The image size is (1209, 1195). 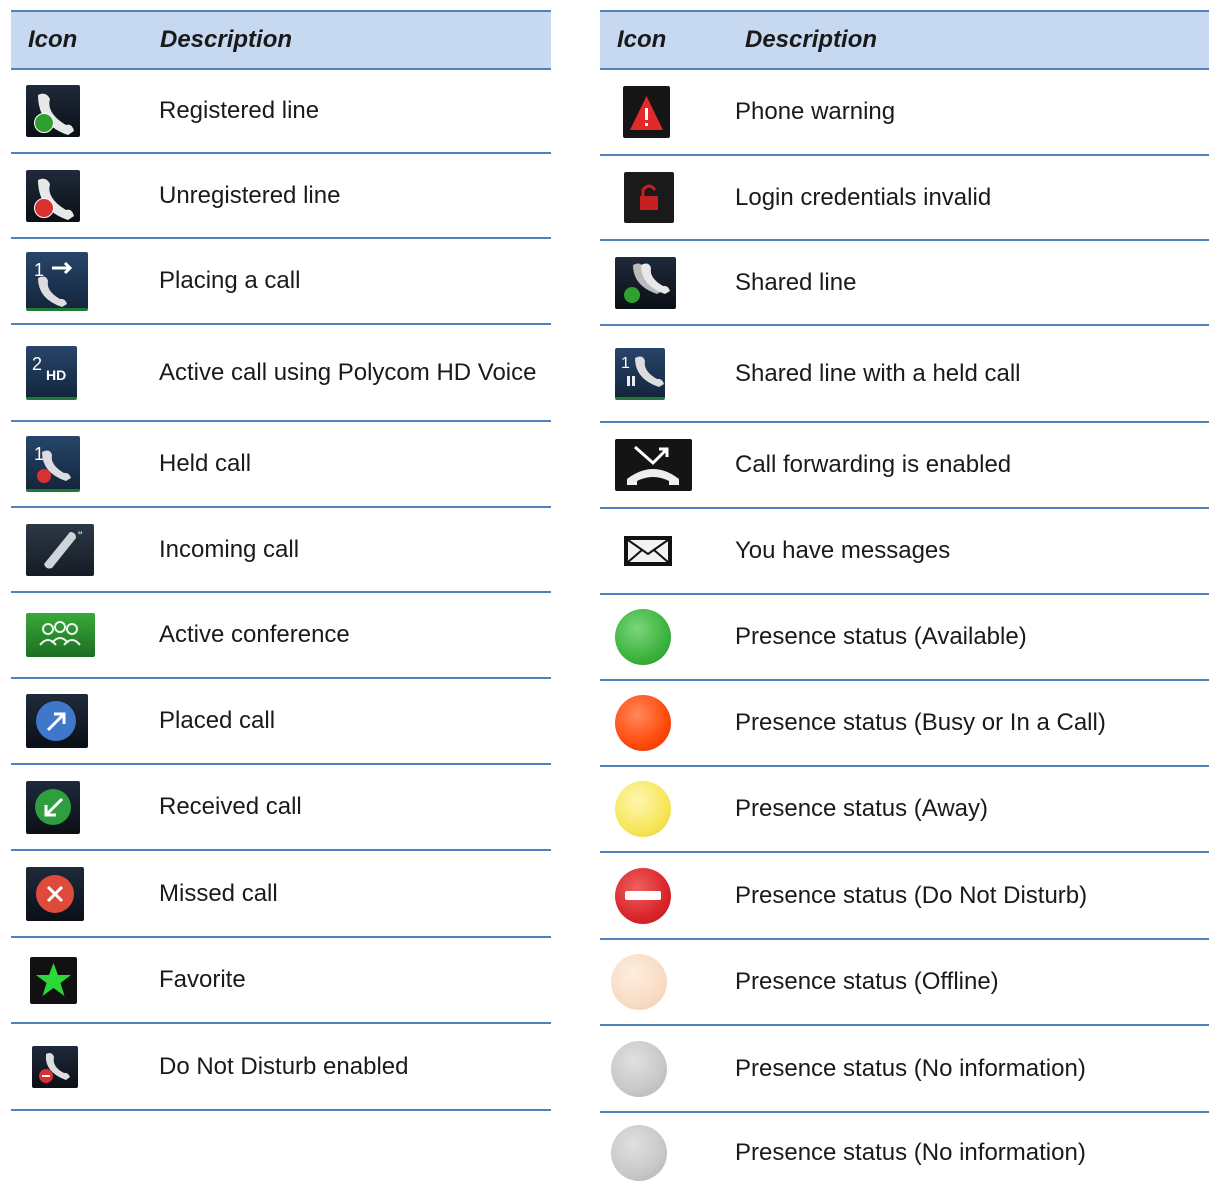 I want to click on row-label: Incoming call, so click(x=229, y=549).